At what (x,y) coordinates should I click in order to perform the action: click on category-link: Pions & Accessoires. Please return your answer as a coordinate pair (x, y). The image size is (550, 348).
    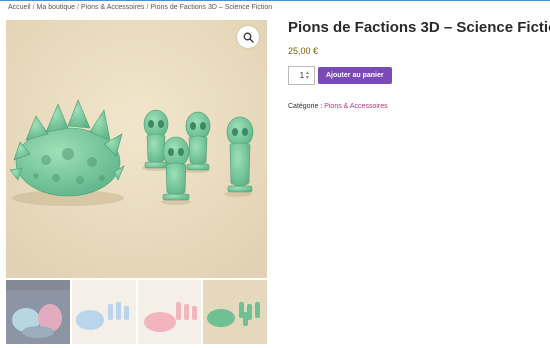
    Looking at the image, I should click on (355, 106).